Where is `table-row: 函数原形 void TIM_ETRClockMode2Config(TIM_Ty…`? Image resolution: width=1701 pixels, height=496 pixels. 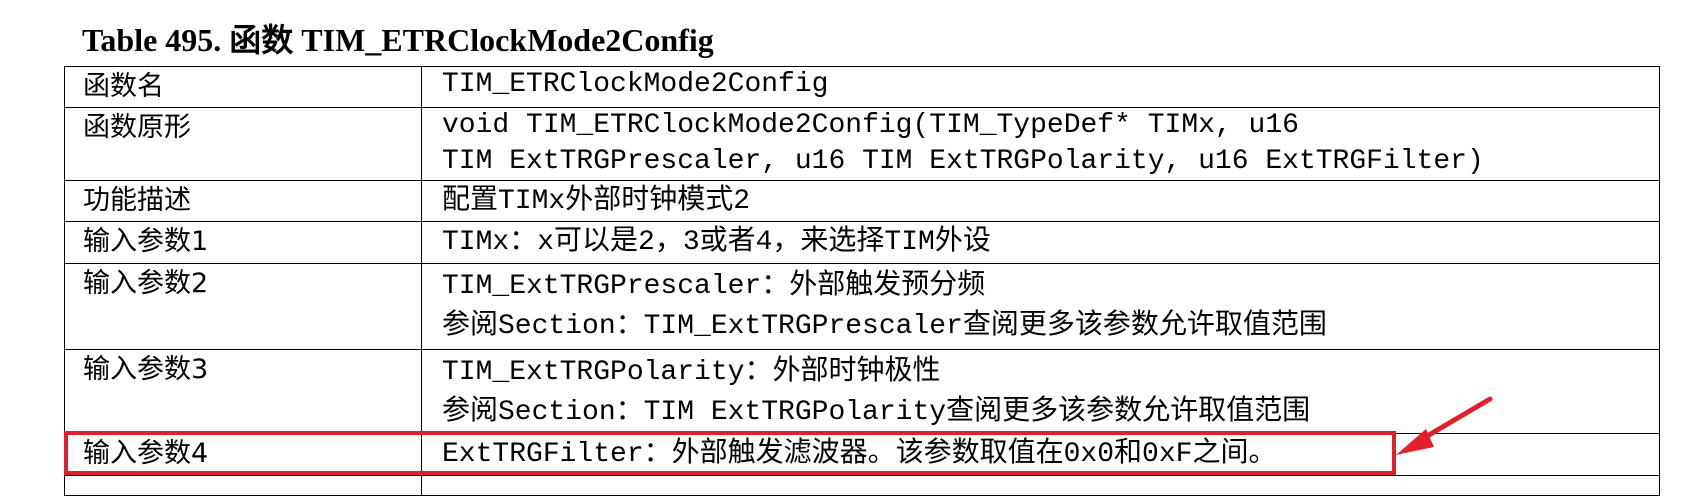
table-row: 函数原形 void TIM_ETRClockMode2Config(TIM_Ty… is located at coordinates (862, 144).